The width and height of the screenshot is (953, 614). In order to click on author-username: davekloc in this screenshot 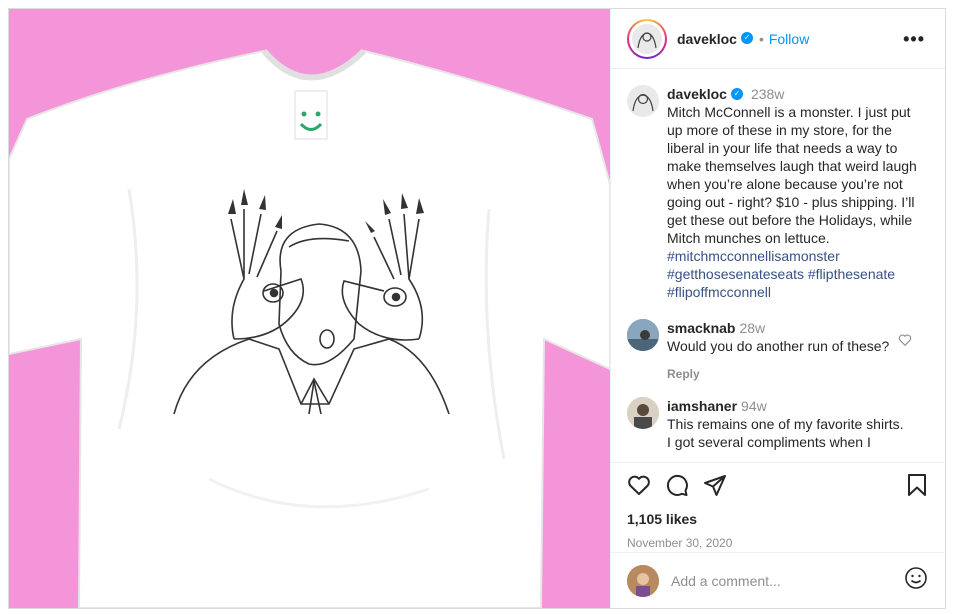, I will do `click(707, 39)`.